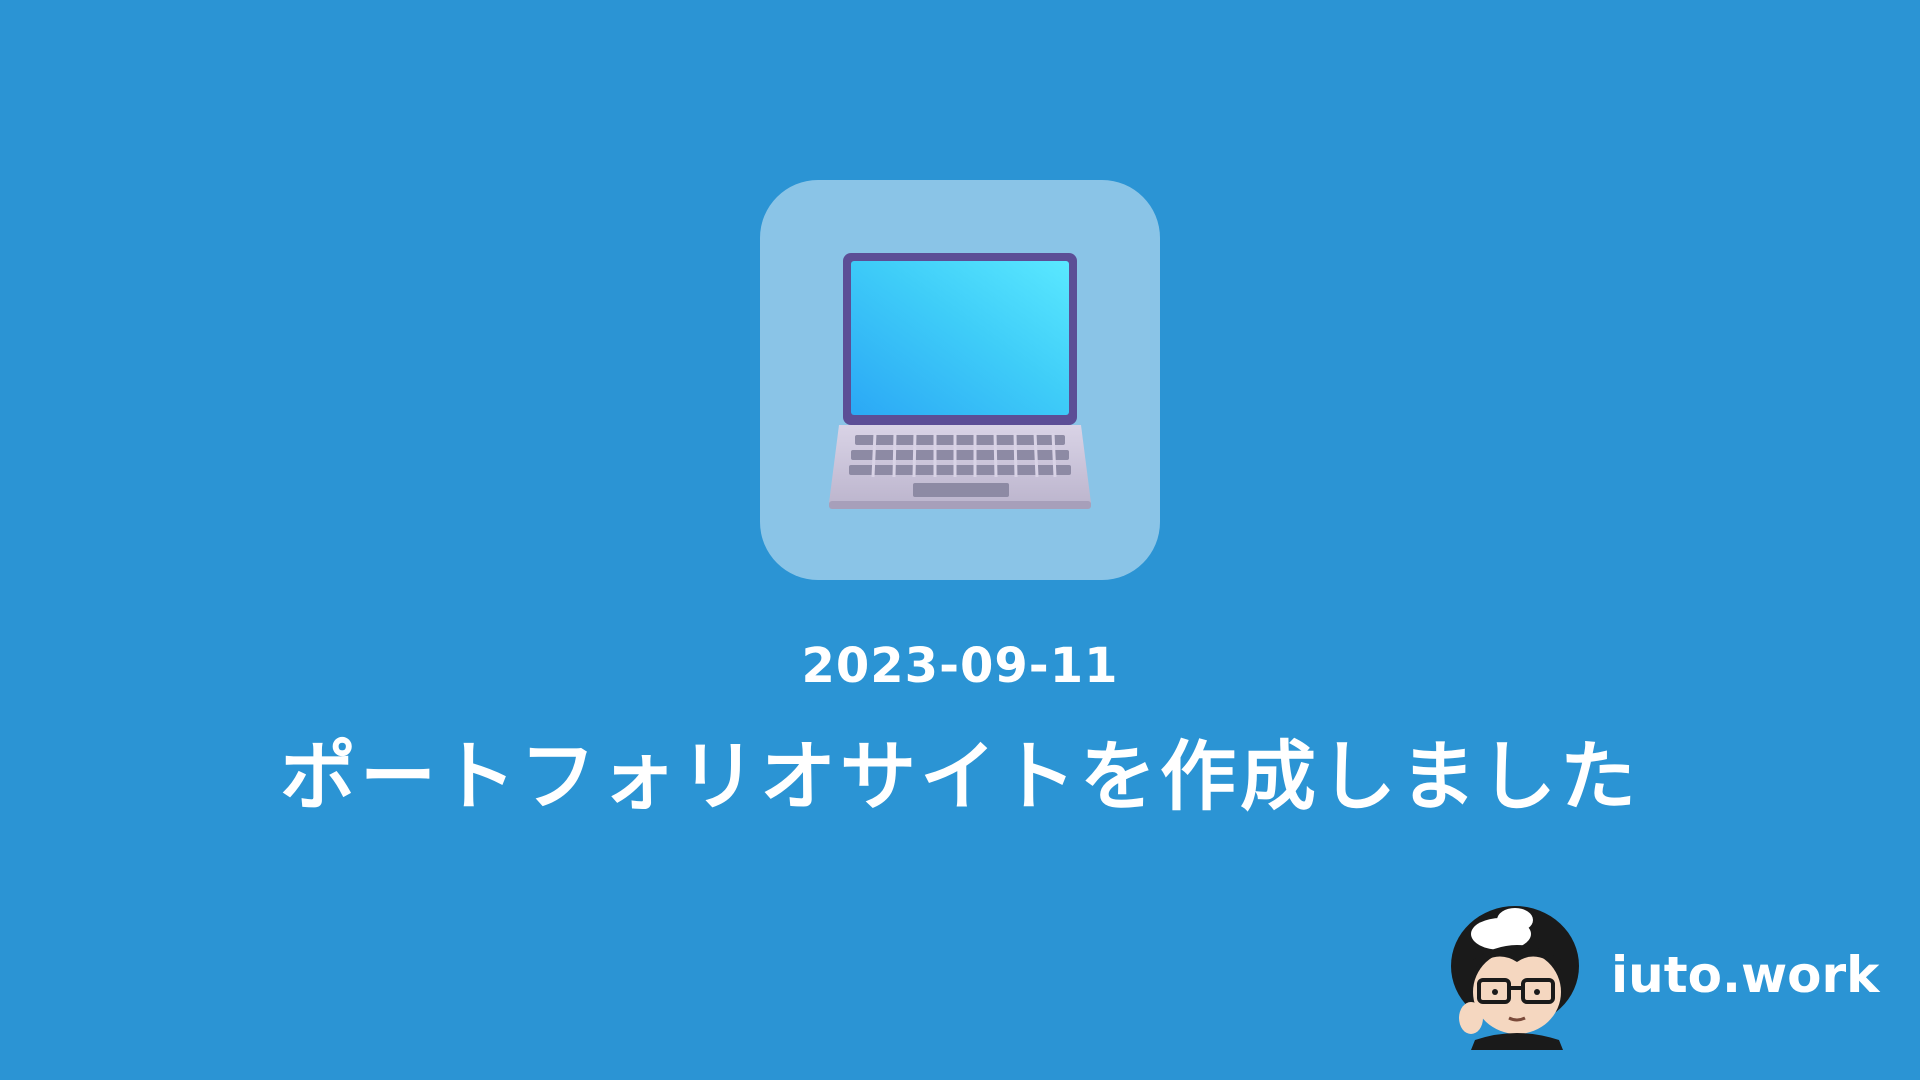 Image resolution: width=1920 pixels, height=1080 pixels. Describe the element at coordinates (960, 776) in the screenshot. I see `post-title: ポートフォリオサイトを作成しました` at that location.